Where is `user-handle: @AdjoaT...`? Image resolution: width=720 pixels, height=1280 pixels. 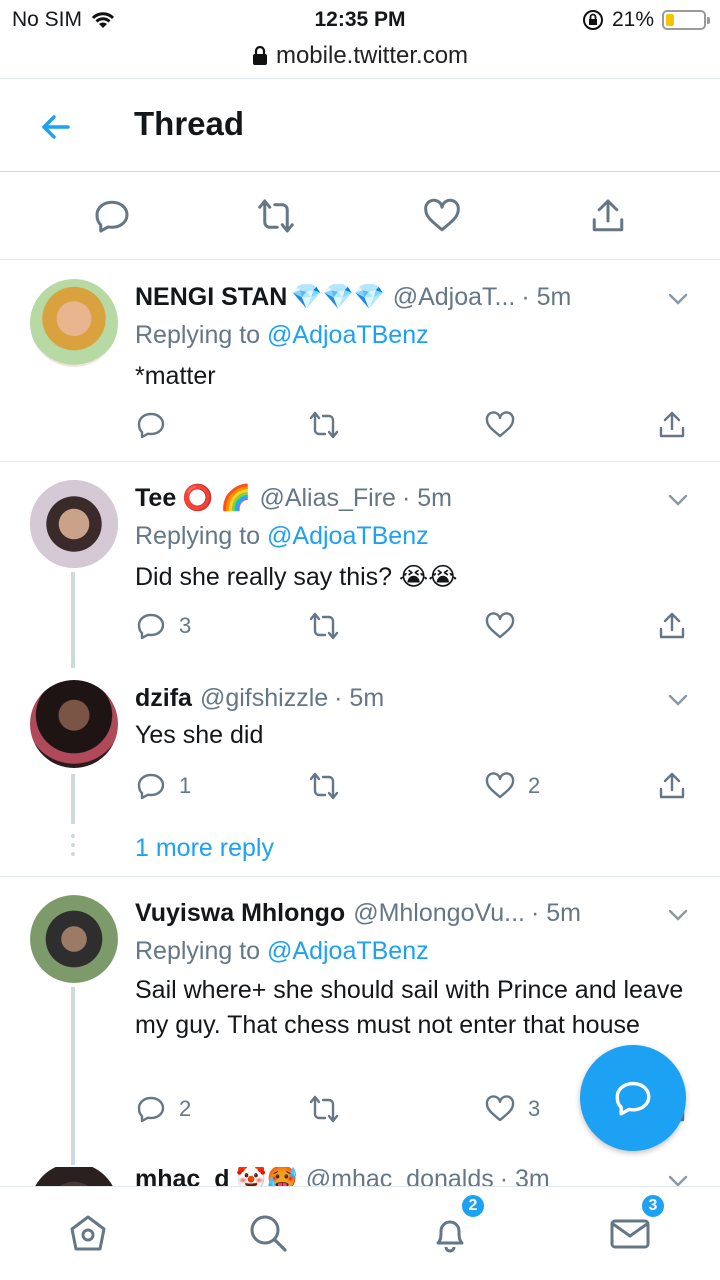
user-handle: @AdjoaT... is located at coordinates (454, 297).